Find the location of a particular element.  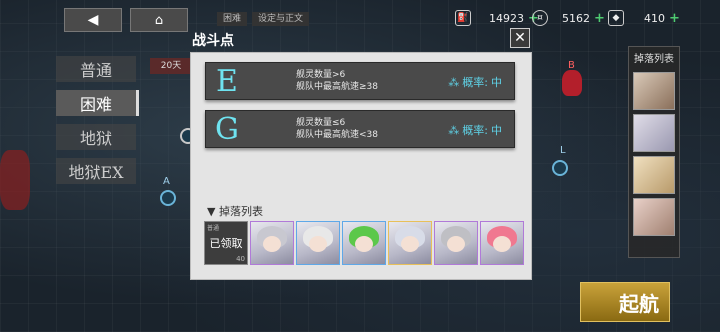

sortie-button: 起航 is located at coordinates (625, 302).